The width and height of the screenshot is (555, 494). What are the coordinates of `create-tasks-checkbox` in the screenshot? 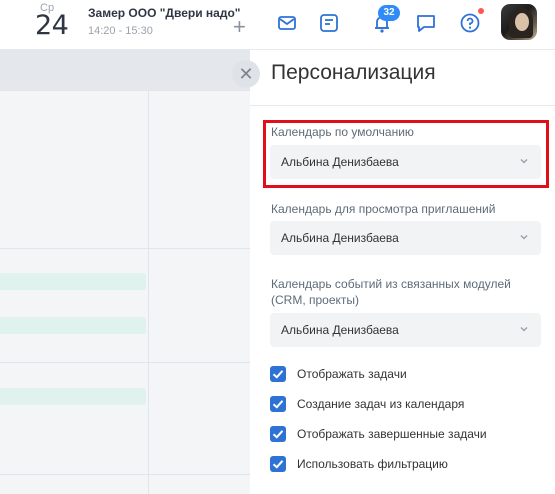 It's located at (278, 404).